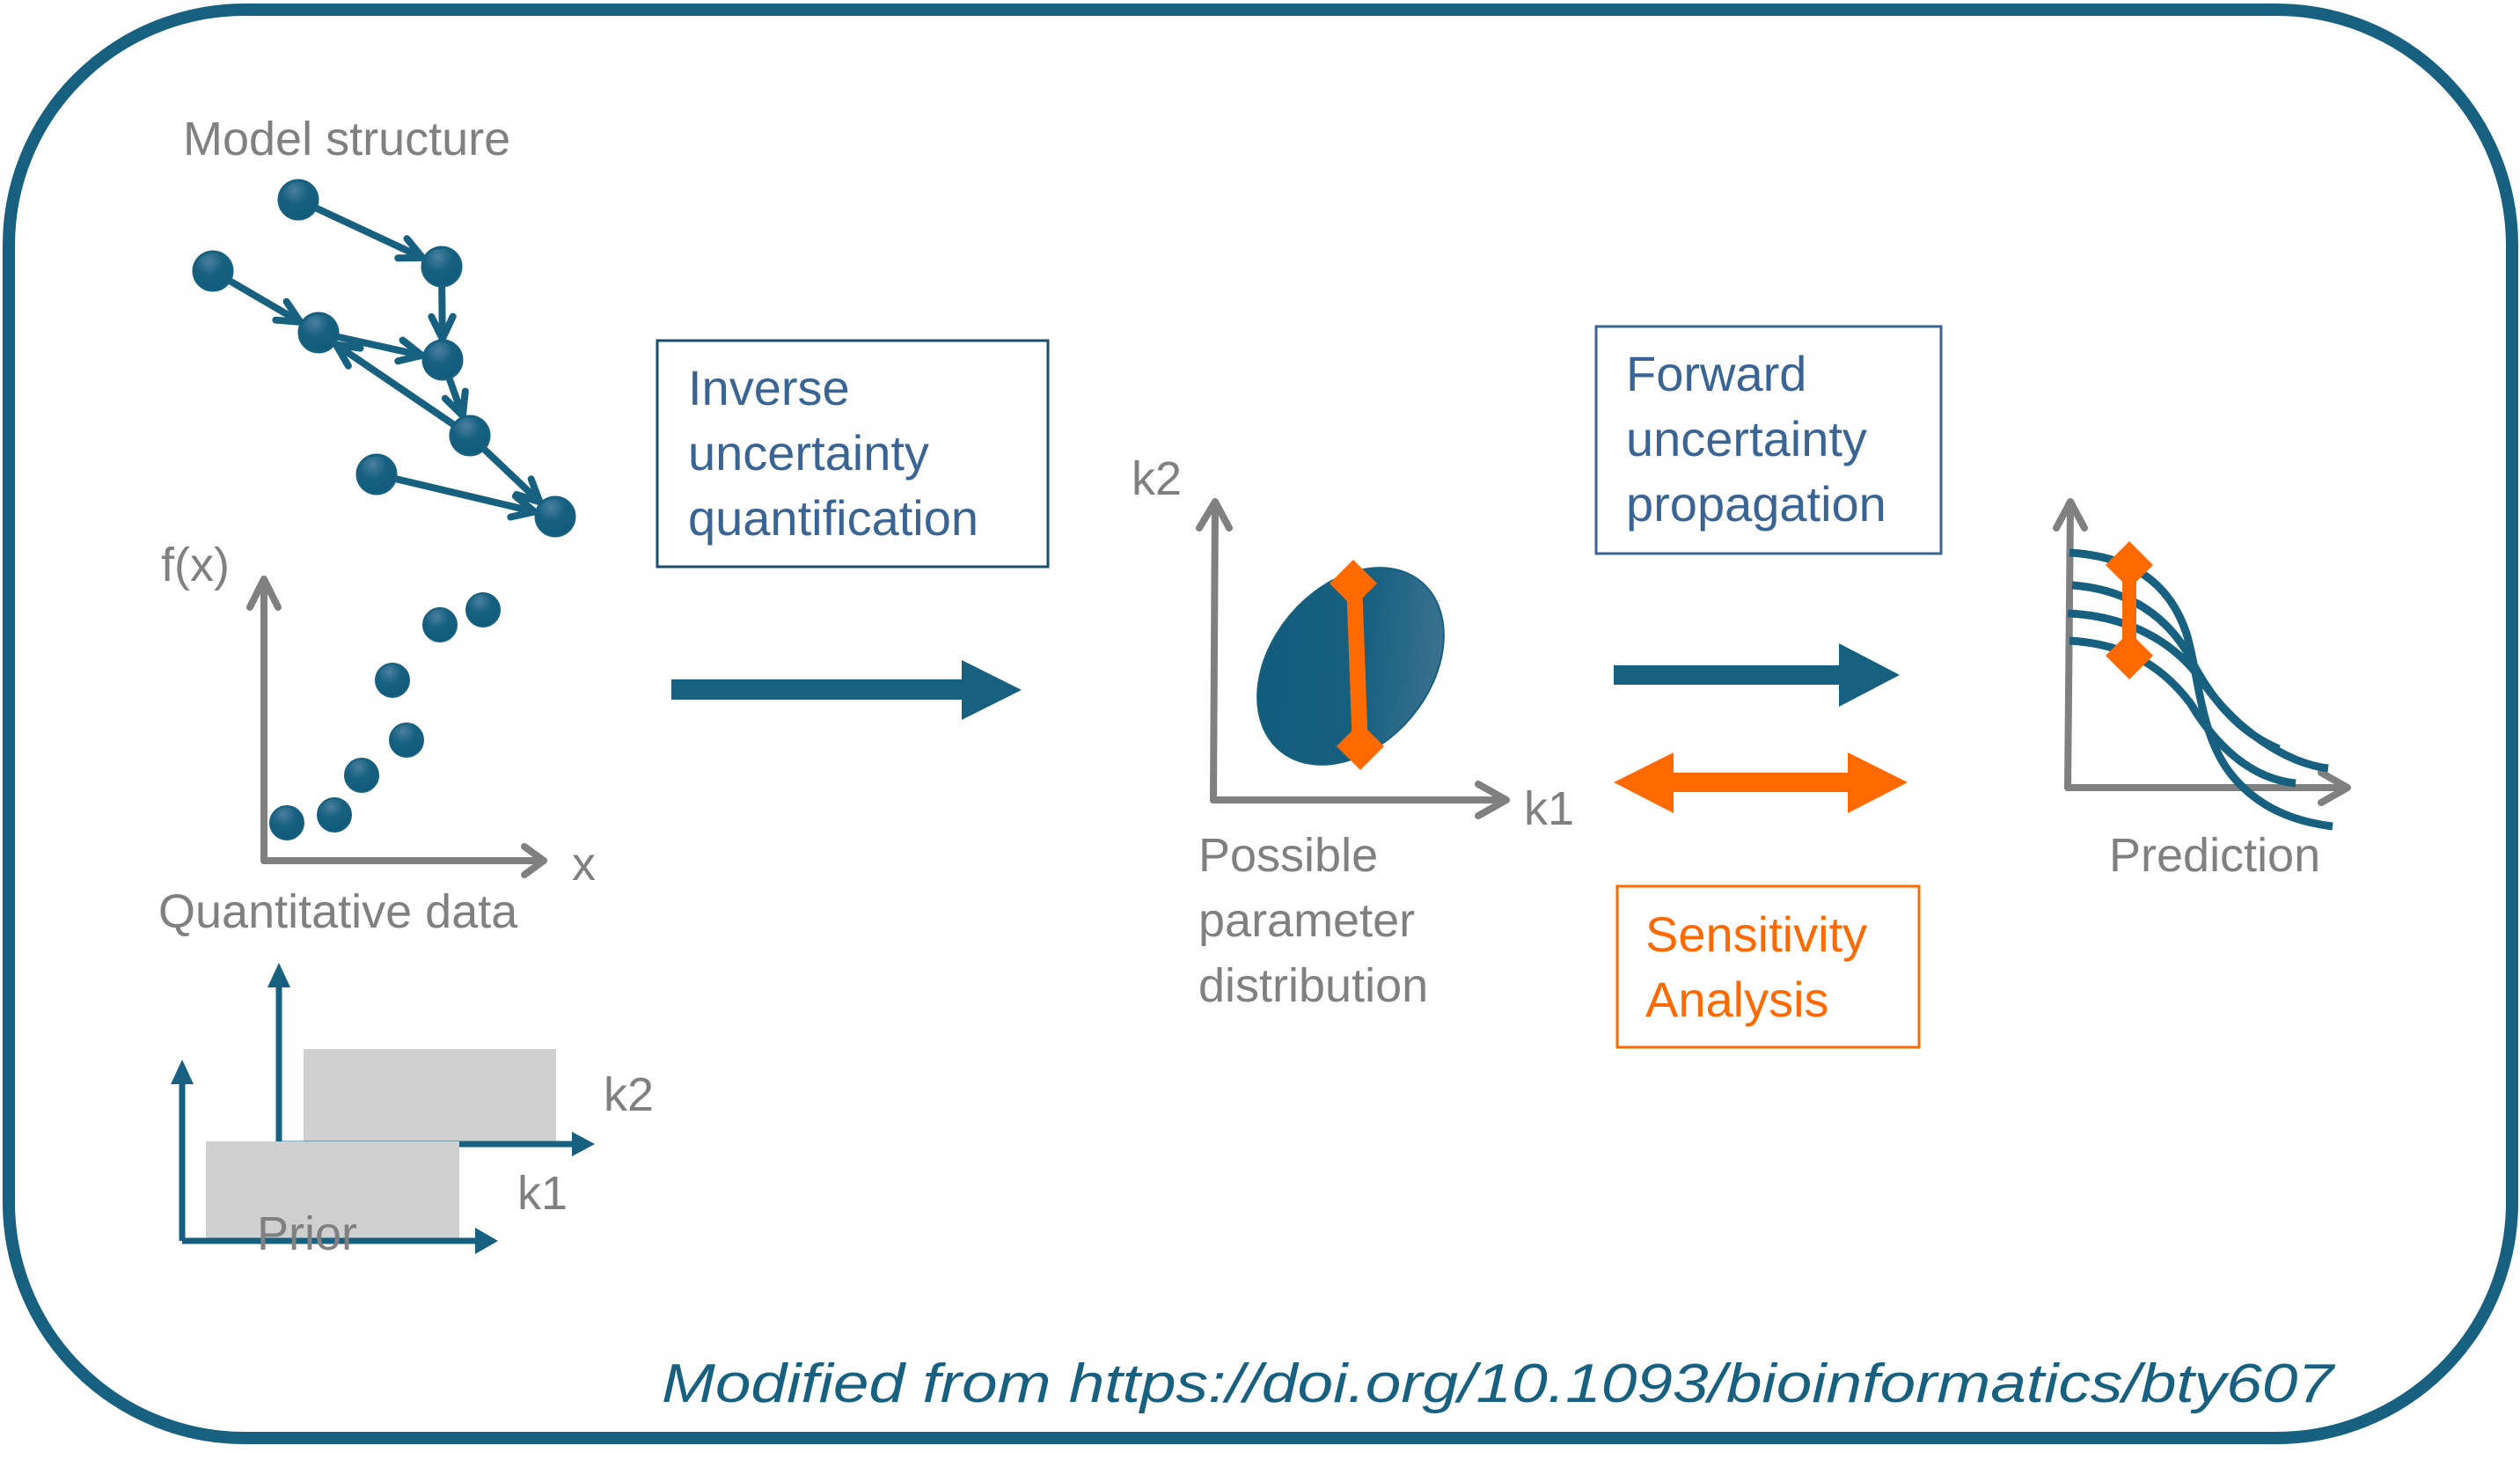  What do you see at coordinates (542, 1193) in the screenshot?
I see `prior-k1-label: k1` at bounding box center [542, 1193].